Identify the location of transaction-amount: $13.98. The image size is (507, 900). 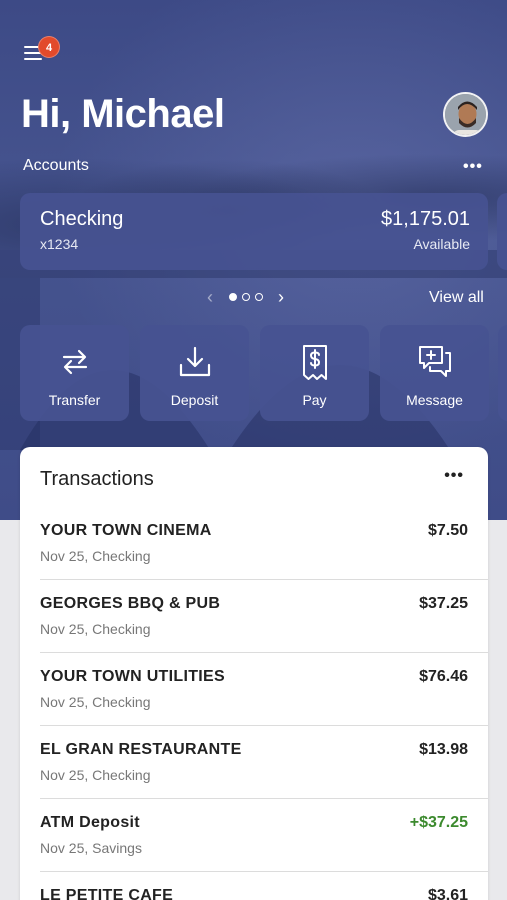
(443, 749).